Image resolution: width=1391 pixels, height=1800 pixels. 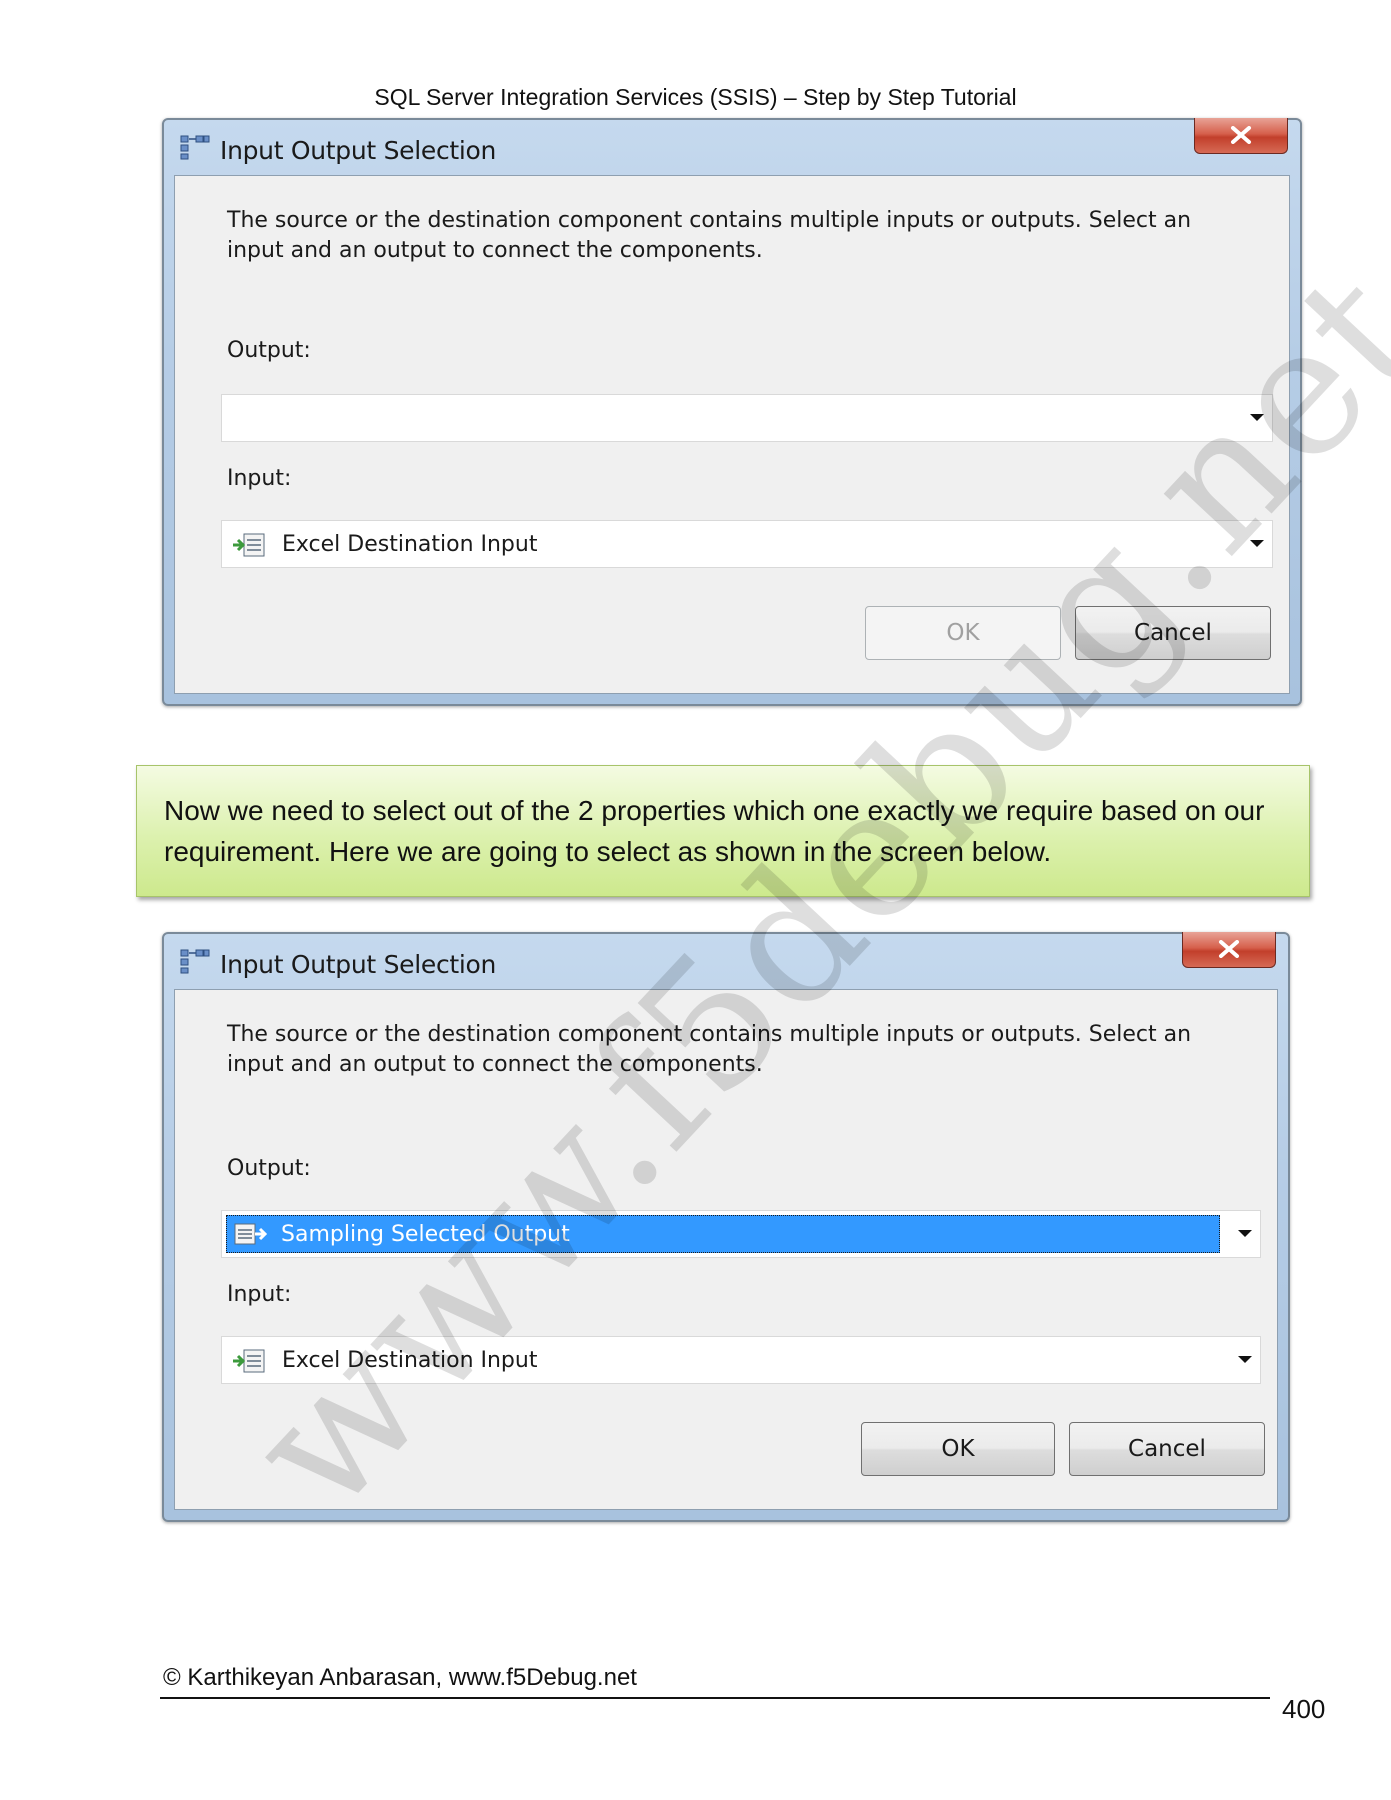 What do you see at coordinates (250, 1236) in the screenshot?
I see `output-component-icon` at bounding box center [250, 1236].